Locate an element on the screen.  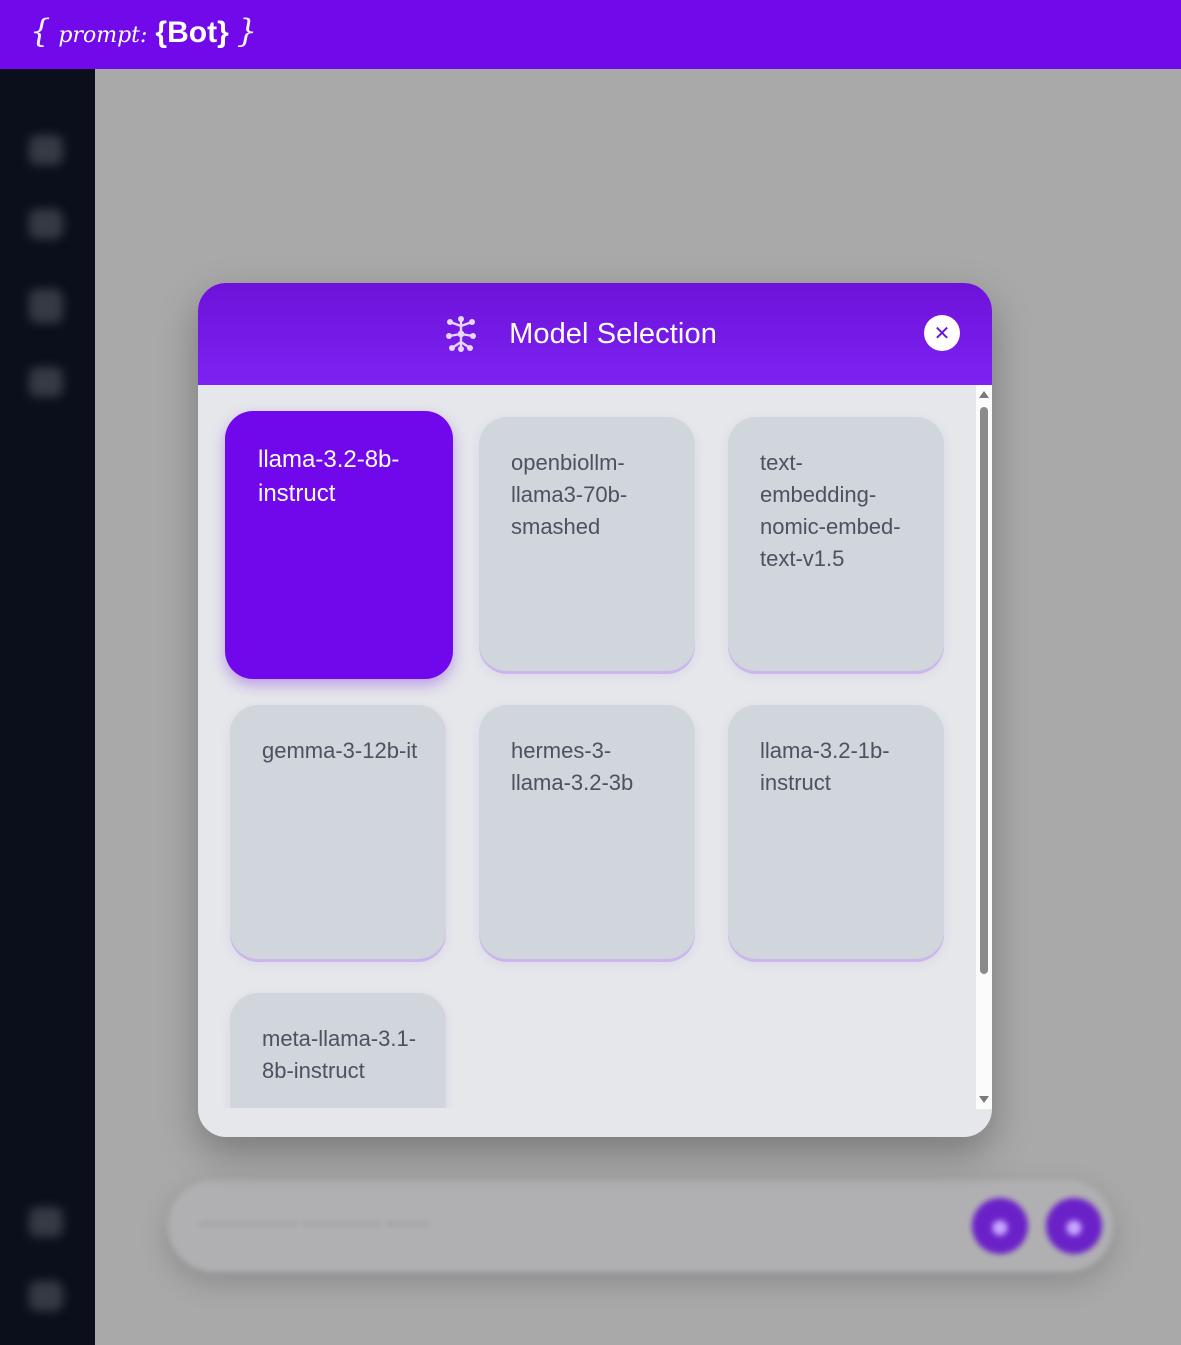
scroll-down-arrow-icon is located at coordinates (984, 1099).